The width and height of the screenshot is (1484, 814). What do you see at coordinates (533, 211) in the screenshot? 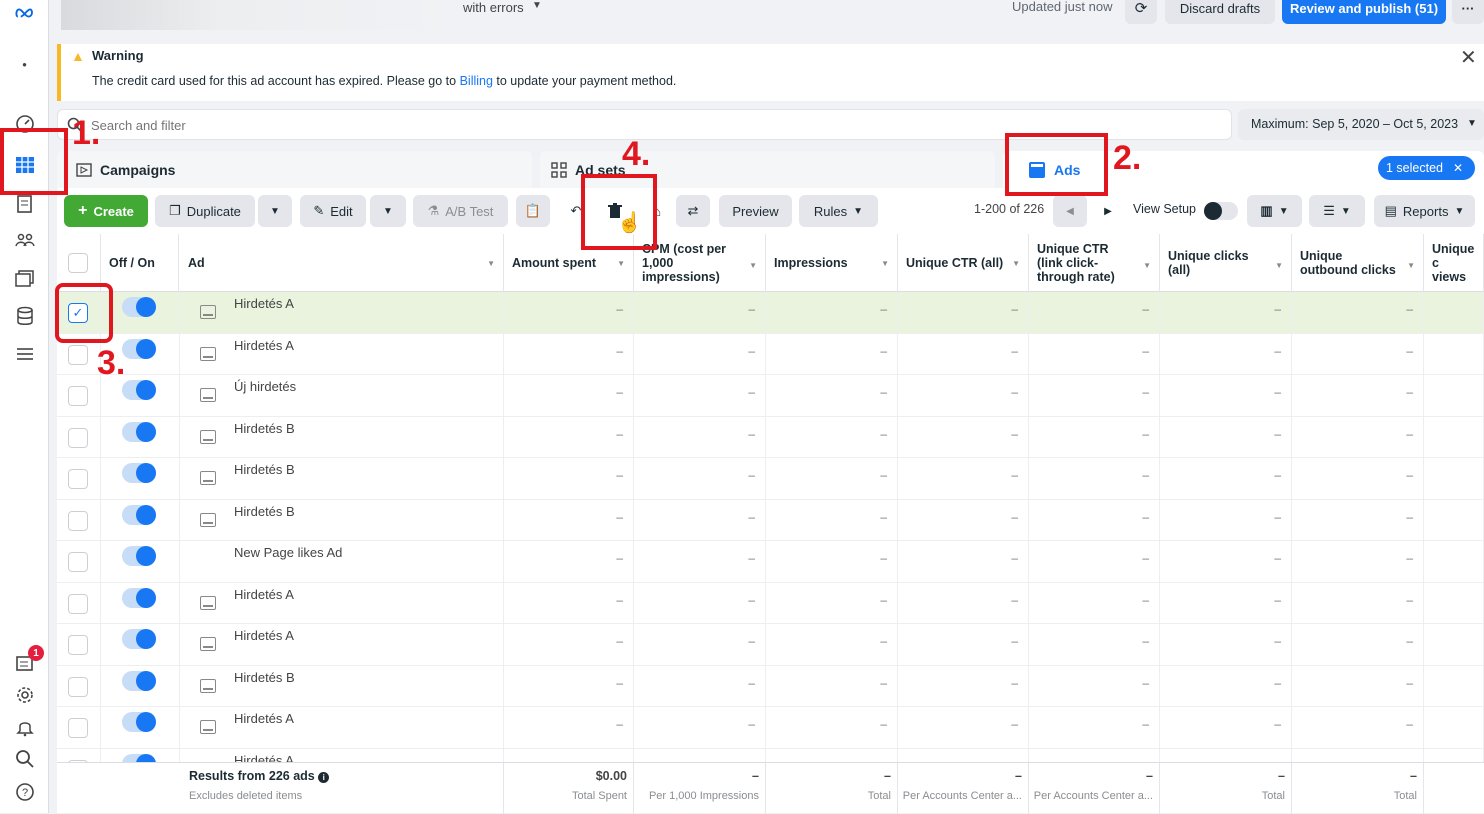
I see `clipboard-button: 📋` at bounding box center [533, 211].